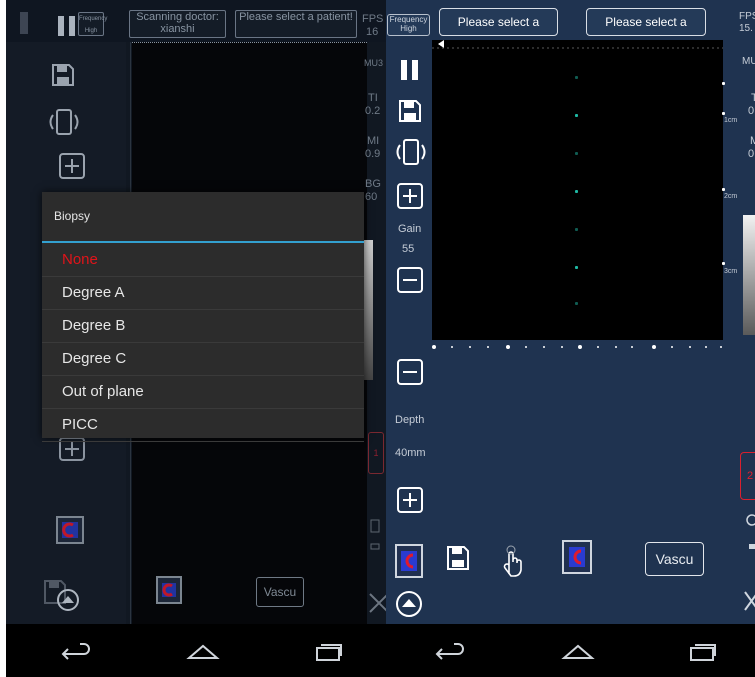 The height and width of the screenshot is (677, 755). What do you see at coordinates (410, 372) in the screenshot?
I see `depth-minus-icon` at bounding box center [410, 372].